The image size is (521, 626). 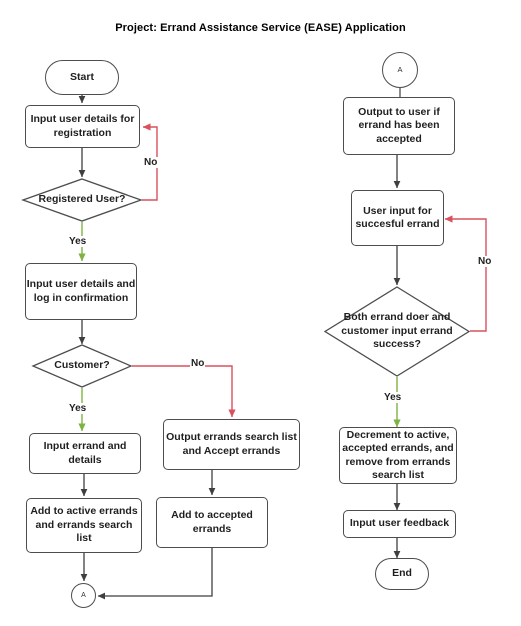 I want to click on node-input-registration: Input user details for registration, so click(x=82, y=126).